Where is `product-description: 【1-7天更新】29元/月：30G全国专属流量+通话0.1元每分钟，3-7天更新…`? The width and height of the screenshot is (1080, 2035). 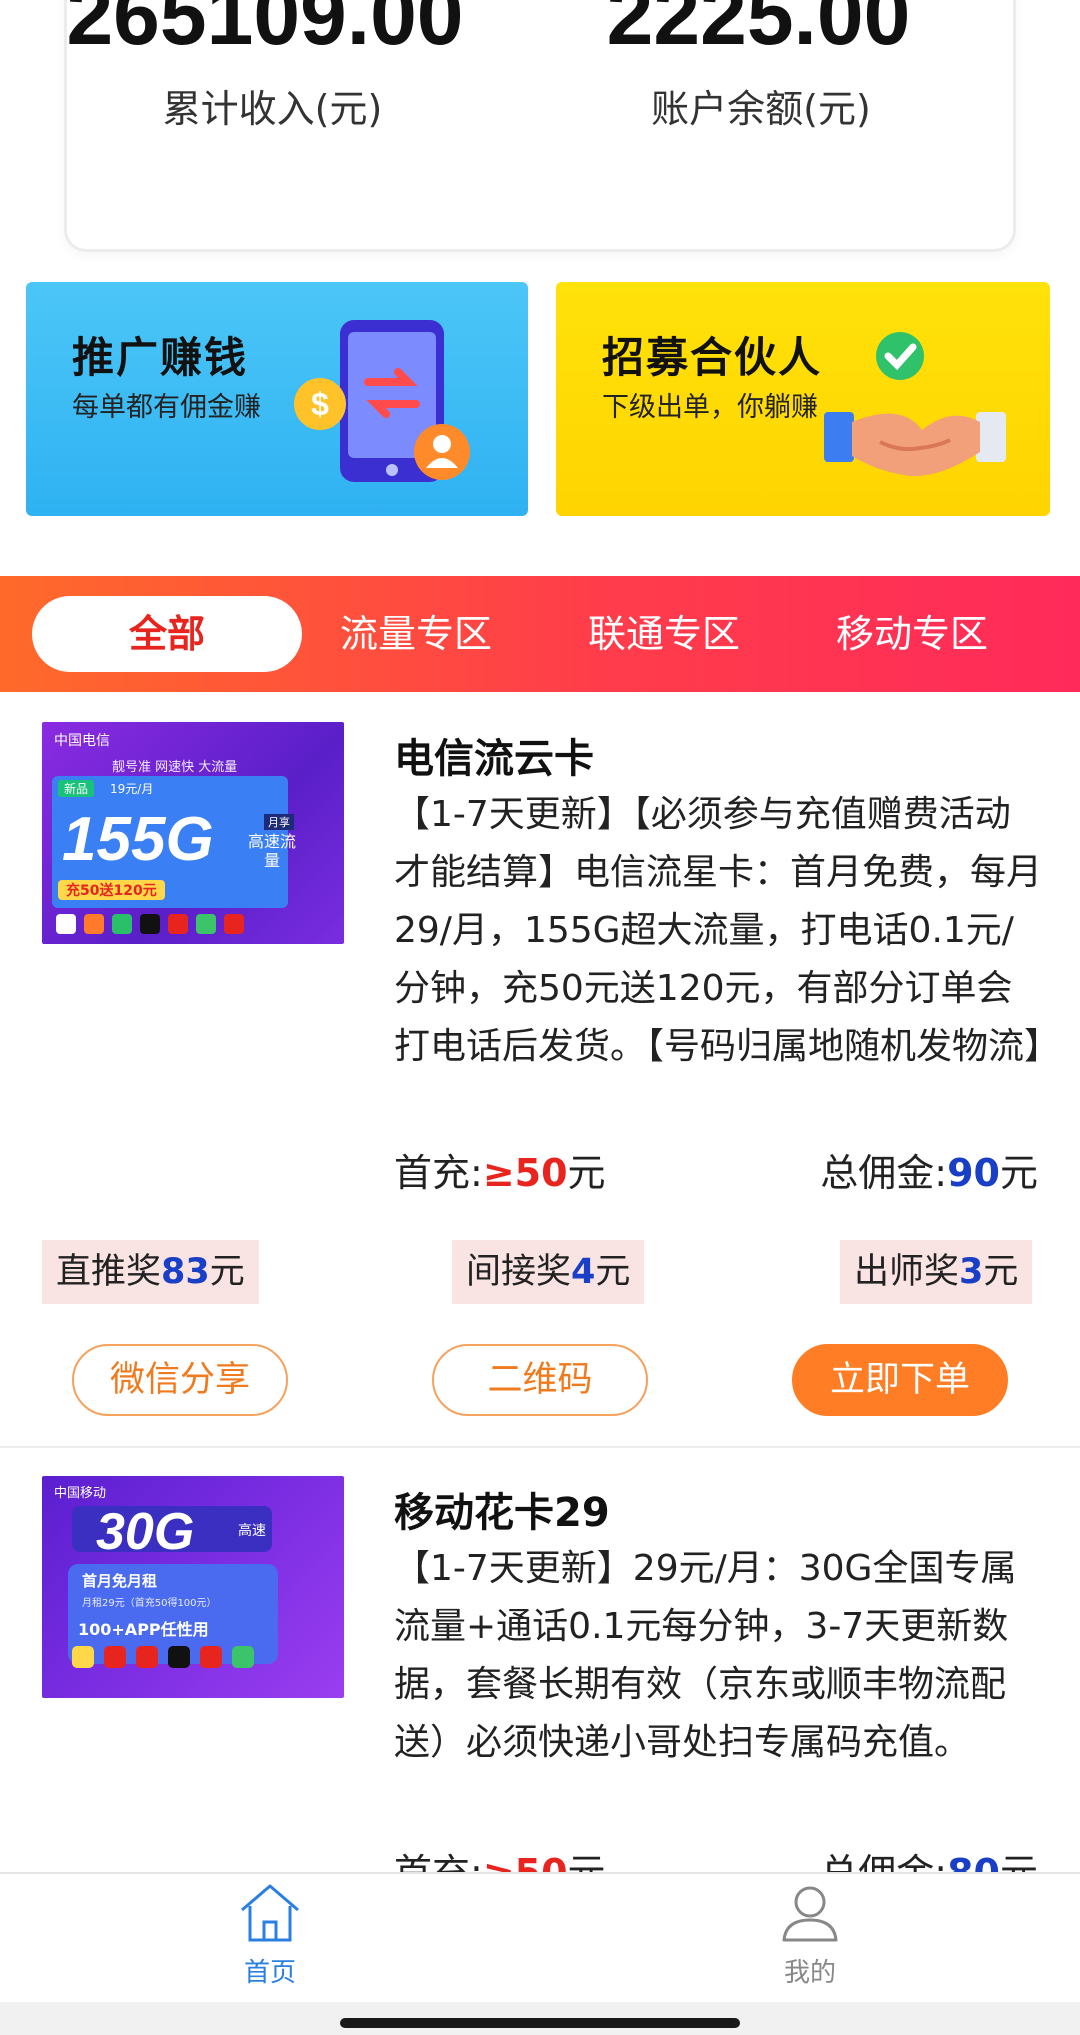 product-description: 【1-7天更新】29元/月：30G全国专属流量+通话0.1元每分钟，3-7天更新… is located at coordinates (705, 1655).